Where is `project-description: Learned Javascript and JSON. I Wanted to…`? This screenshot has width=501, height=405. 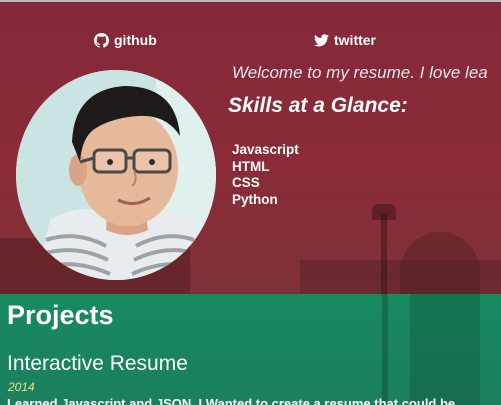
project-description: Learned Javascript and JSON. I Wanted to… is located at coordinates (231, 400).